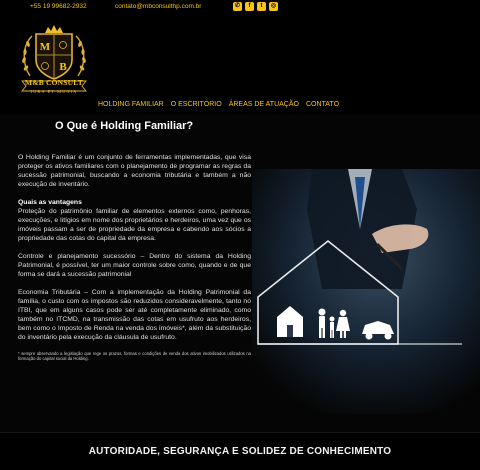 Image resolution: width=480 pixels, height=470 pixels. What do you see at coordinates (54, 82) in the screenshot?
I see `logo-name: M&B CONSULT` at bounding box center [54, 82].